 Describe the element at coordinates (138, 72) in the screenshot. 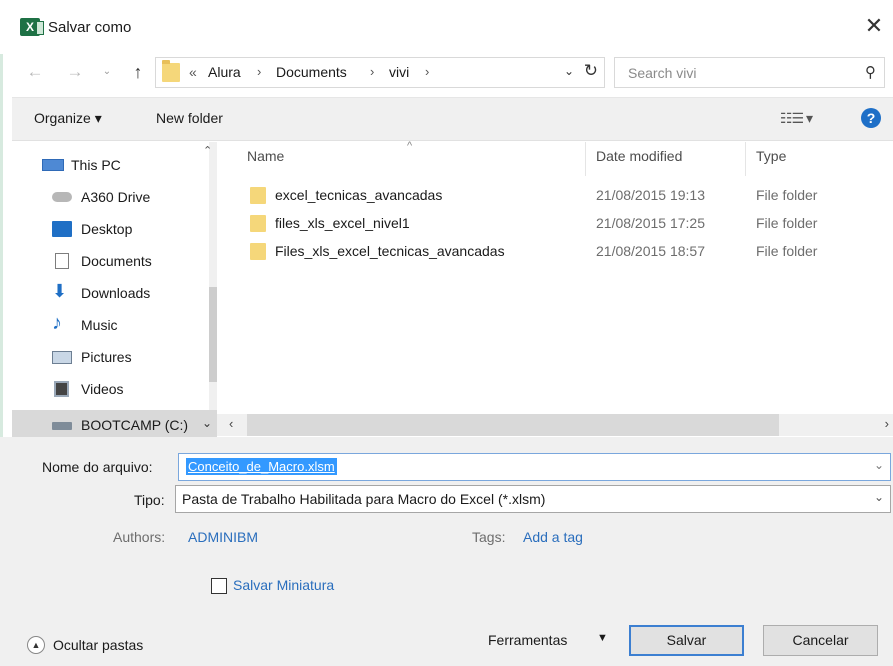

I see `up-arrow-icon: ↑` at that location.